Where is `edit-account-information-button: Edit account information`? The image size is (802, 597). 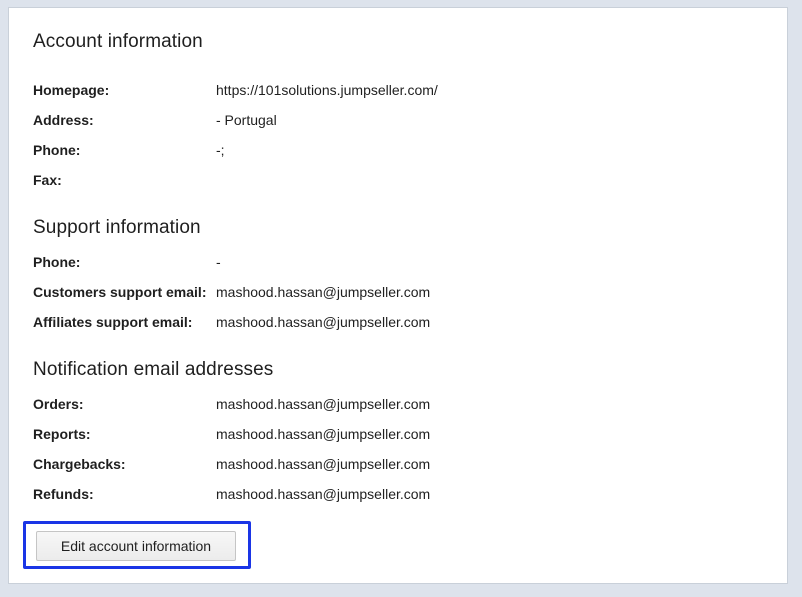 edit-account-information-button: Edit account information is located at coordinates (136, 546).